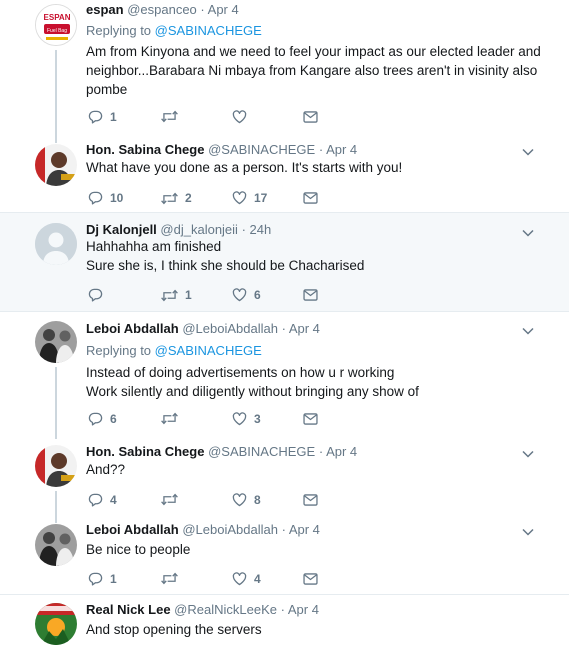 Image resolution: width=569 pixels, height=653 pixels. Describe the element at coordinates (56, 25) in the screenshot. I see `avatar-espan: ESPAN Fuel Bag` at that location.